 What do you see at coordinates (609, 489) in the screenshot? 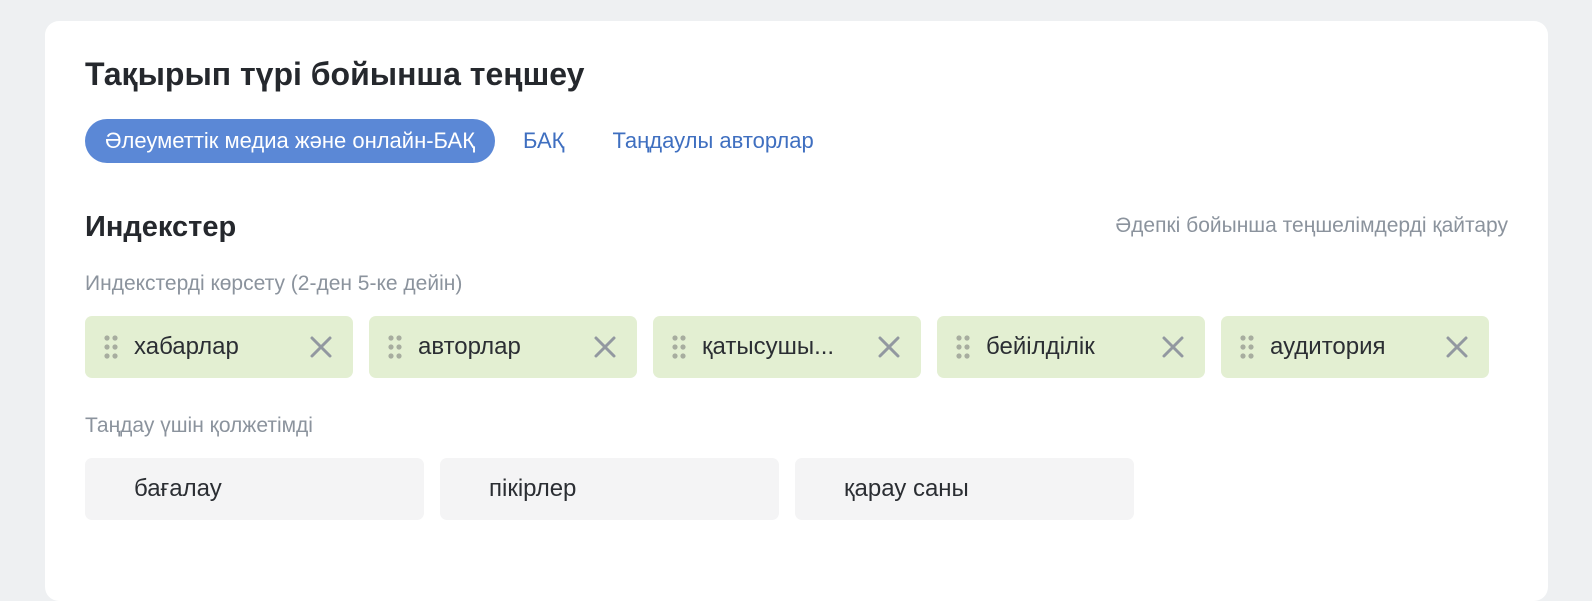
I see `available-index-chip: пікірлер` at bounding box center [609, 489].